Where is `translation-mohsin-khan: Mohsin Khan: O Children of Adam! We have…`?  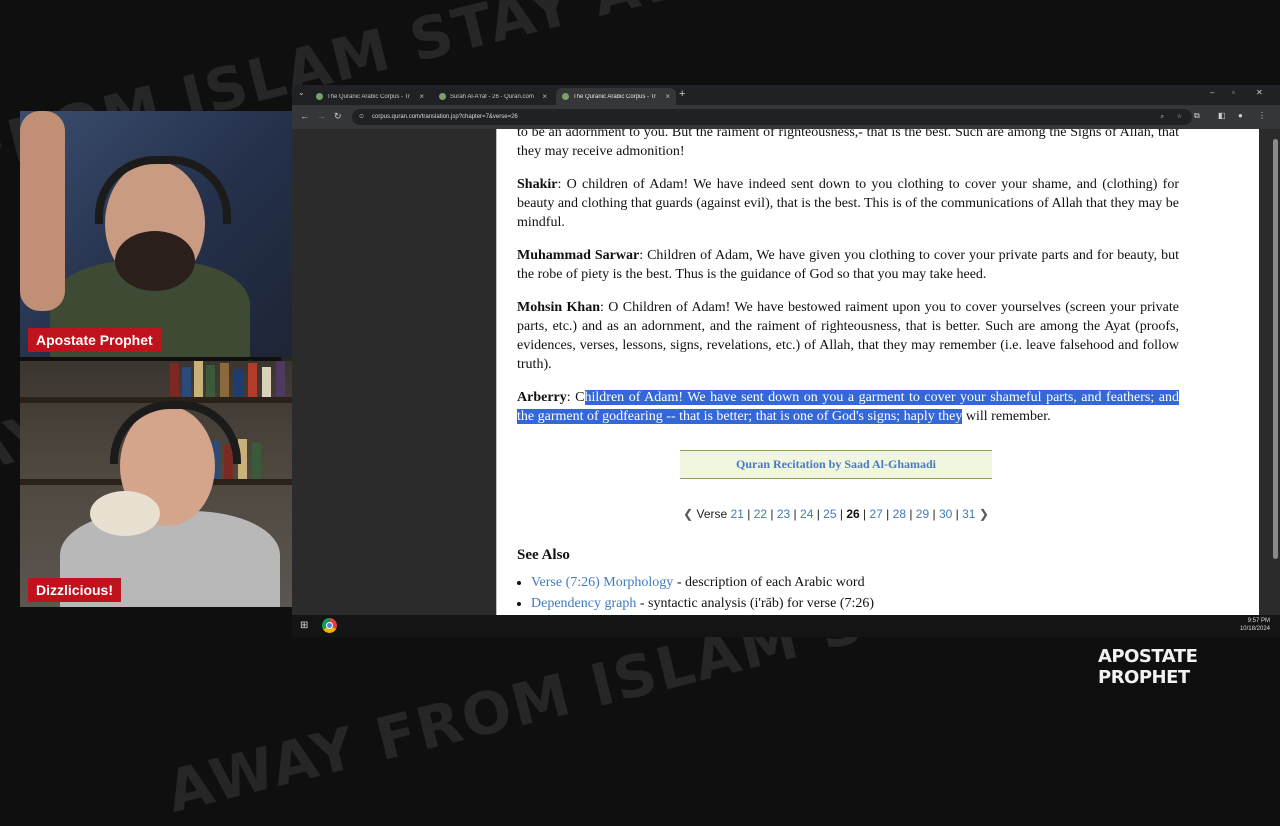 translation-mohsin-khan: Mohsin Khan: O Children of Adam! We have… is located at coordinates (848, 336).